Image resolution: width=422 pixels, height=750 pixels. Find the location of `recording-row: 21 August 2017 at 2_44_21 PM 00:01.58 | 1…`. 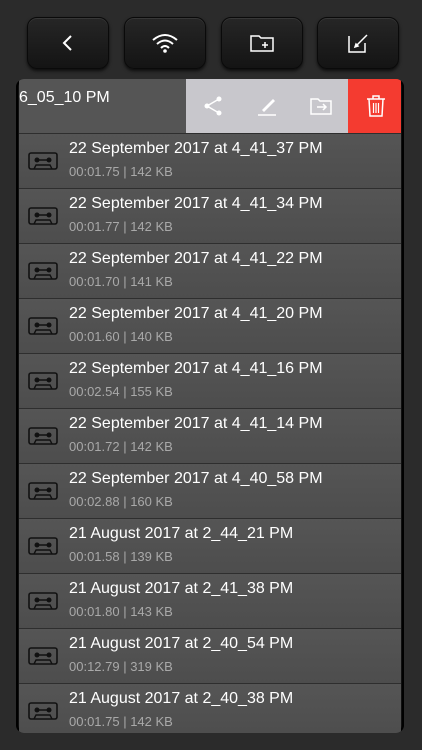

recording-row: 21 August 2017 at 2_44_21 PM 00:01.58 | 1… is located at coordinates (210, 546).